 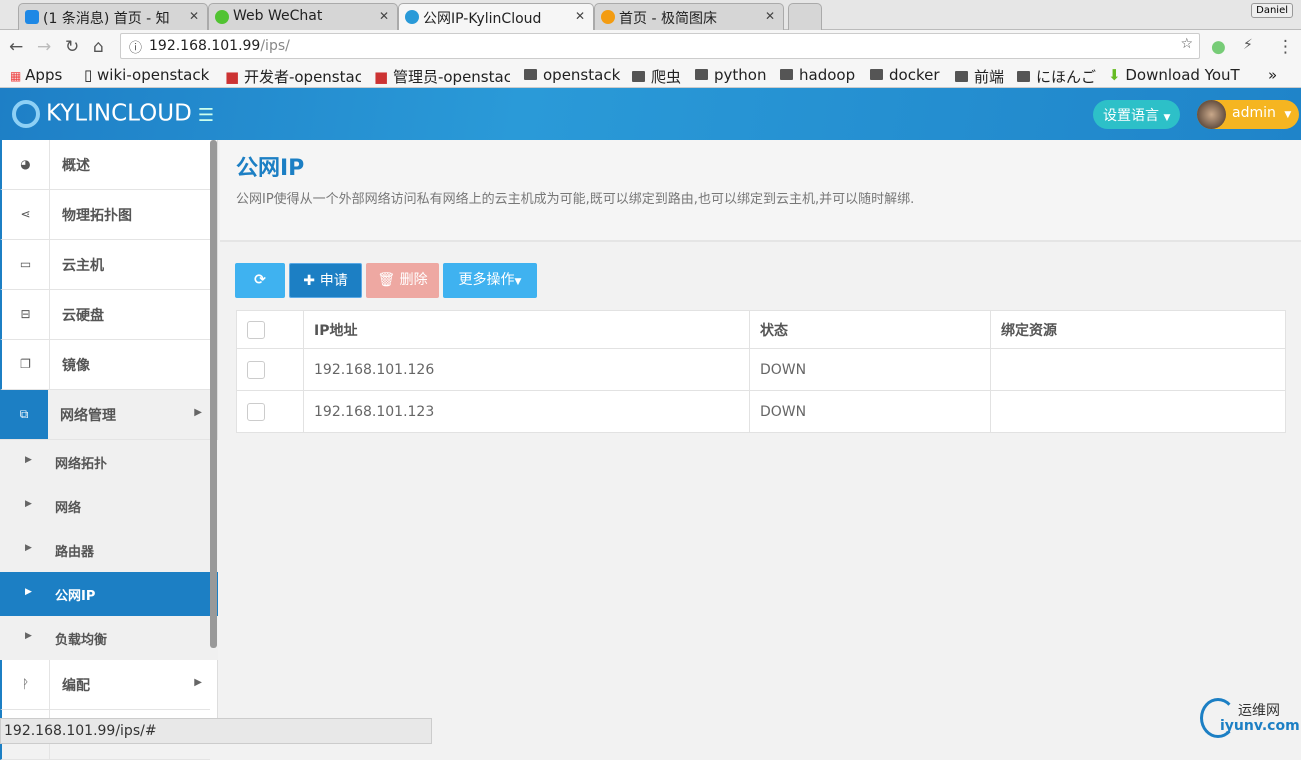 I want to click on reload-icon: ↻, so click(x=72, y=47).